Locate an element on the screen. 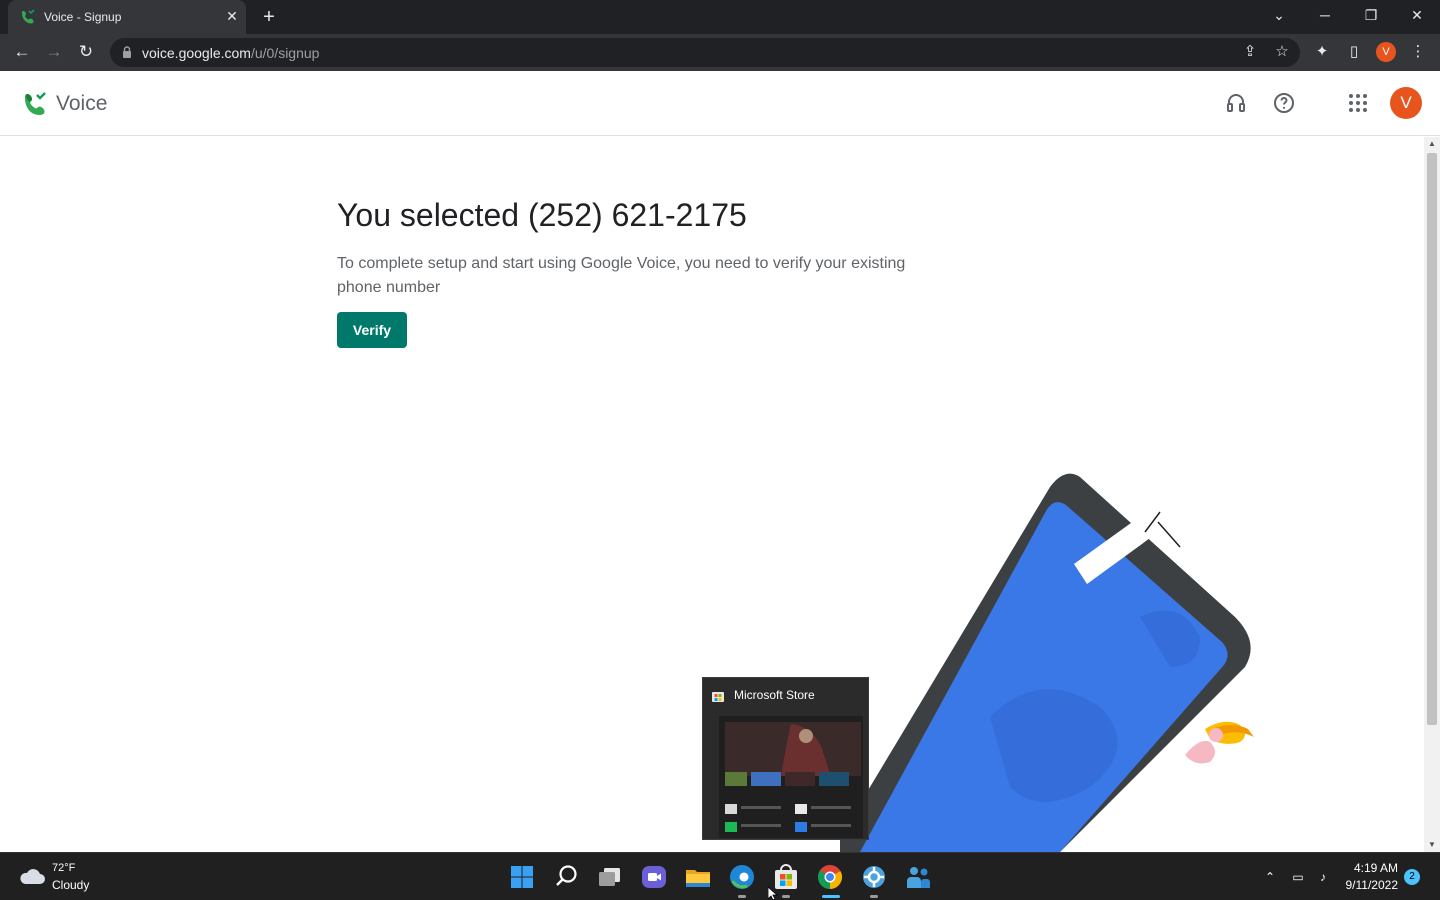 This screenshot has height=900, width=1440. app-header: Voice V is located at coordinates (720, 103).